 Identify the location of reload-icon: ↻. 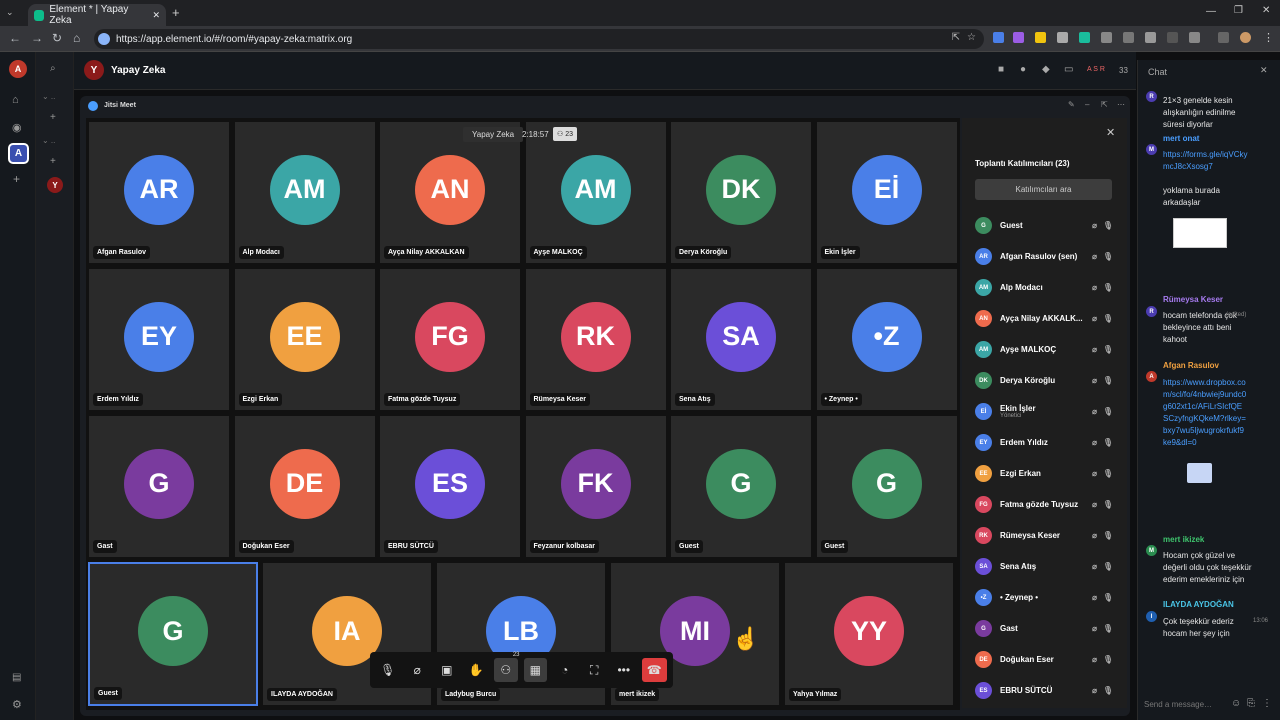
(57, 38).